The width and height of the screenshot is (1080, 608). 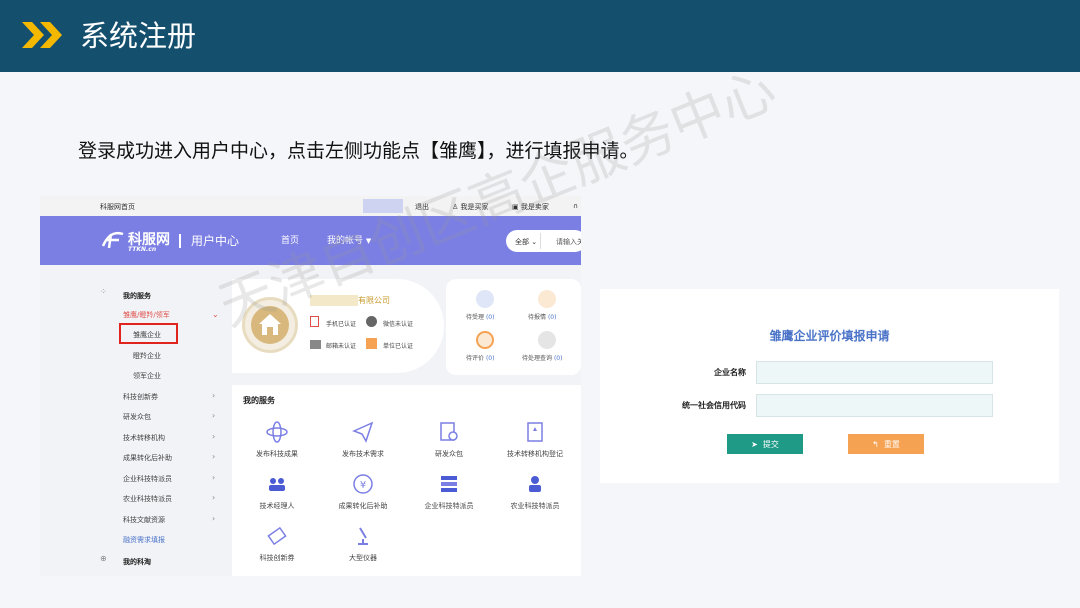 What do you see at coordinates (422, 207) in the screenshot?
I see `logout-link: 退出` at bounding box center [422, 207].